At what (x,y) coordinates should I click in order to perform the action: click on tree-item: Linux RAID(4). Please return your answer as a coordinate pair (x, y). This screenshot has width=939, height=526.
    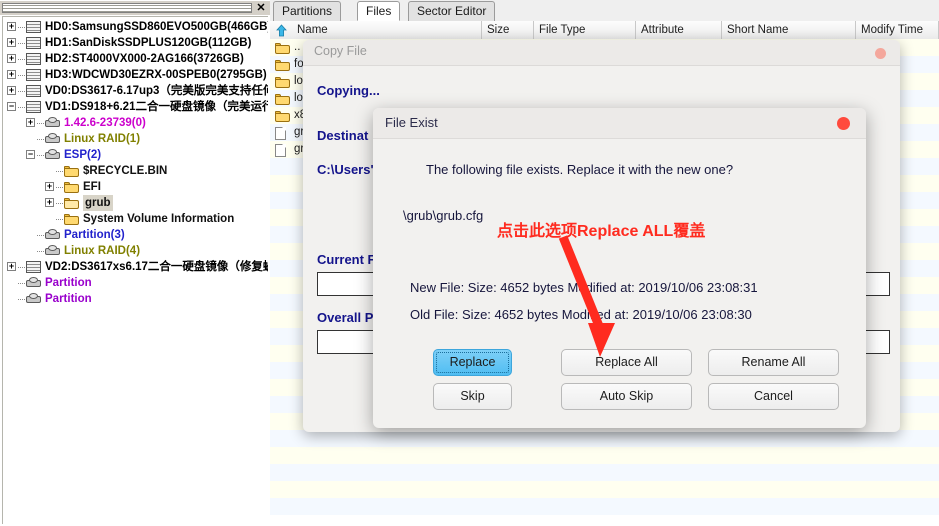
    Looking at the image, I should click on (135, 251).